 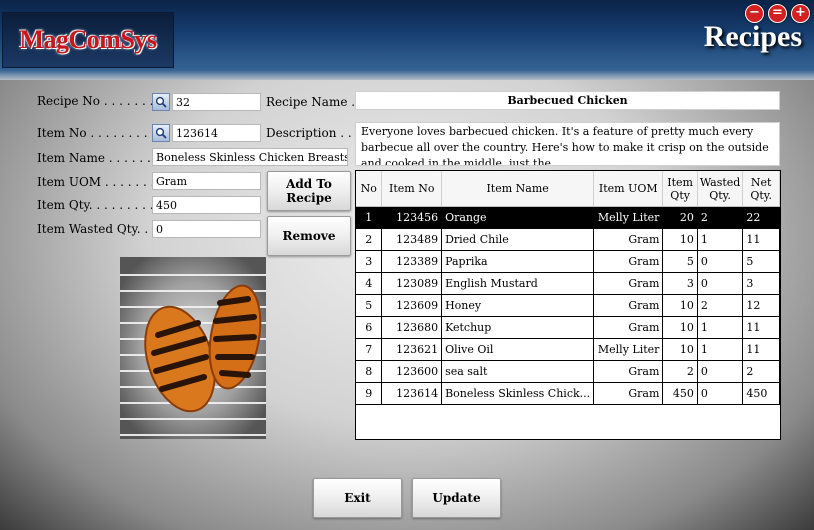 I want to click on minimize-button: −, so click(x=754, y=13).